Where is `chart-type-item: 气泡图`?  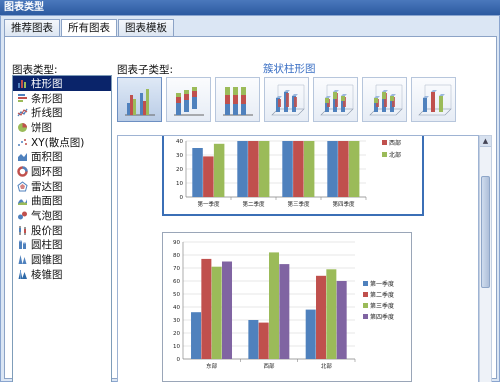
chart-type-item: 气泡图 is located at coordinates (62, 215).